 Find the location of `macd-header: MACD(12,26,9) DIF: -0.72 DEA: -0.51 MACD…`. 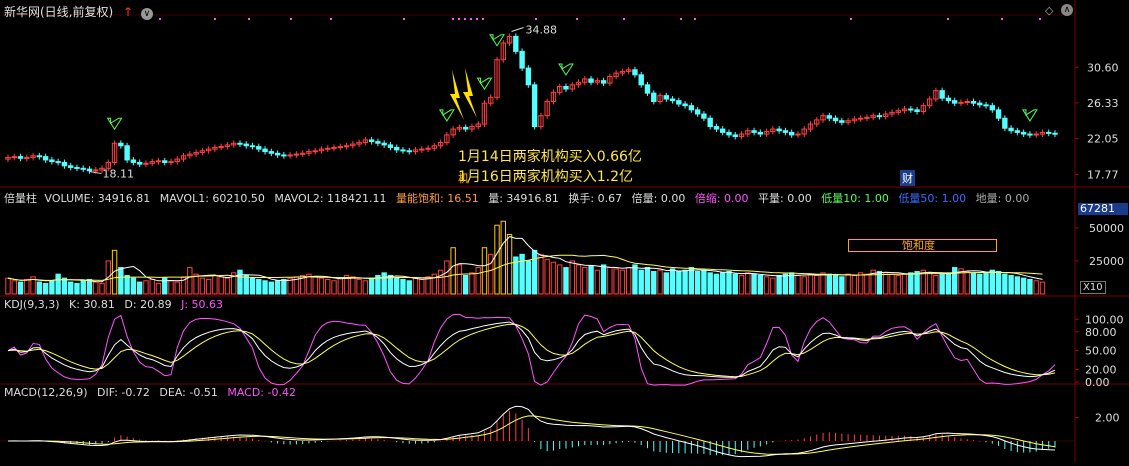

macd-header: MACD(12,26,9) DIF: -0.72 DEA: -0.51 MACD… is located at coordinates (153, 392).